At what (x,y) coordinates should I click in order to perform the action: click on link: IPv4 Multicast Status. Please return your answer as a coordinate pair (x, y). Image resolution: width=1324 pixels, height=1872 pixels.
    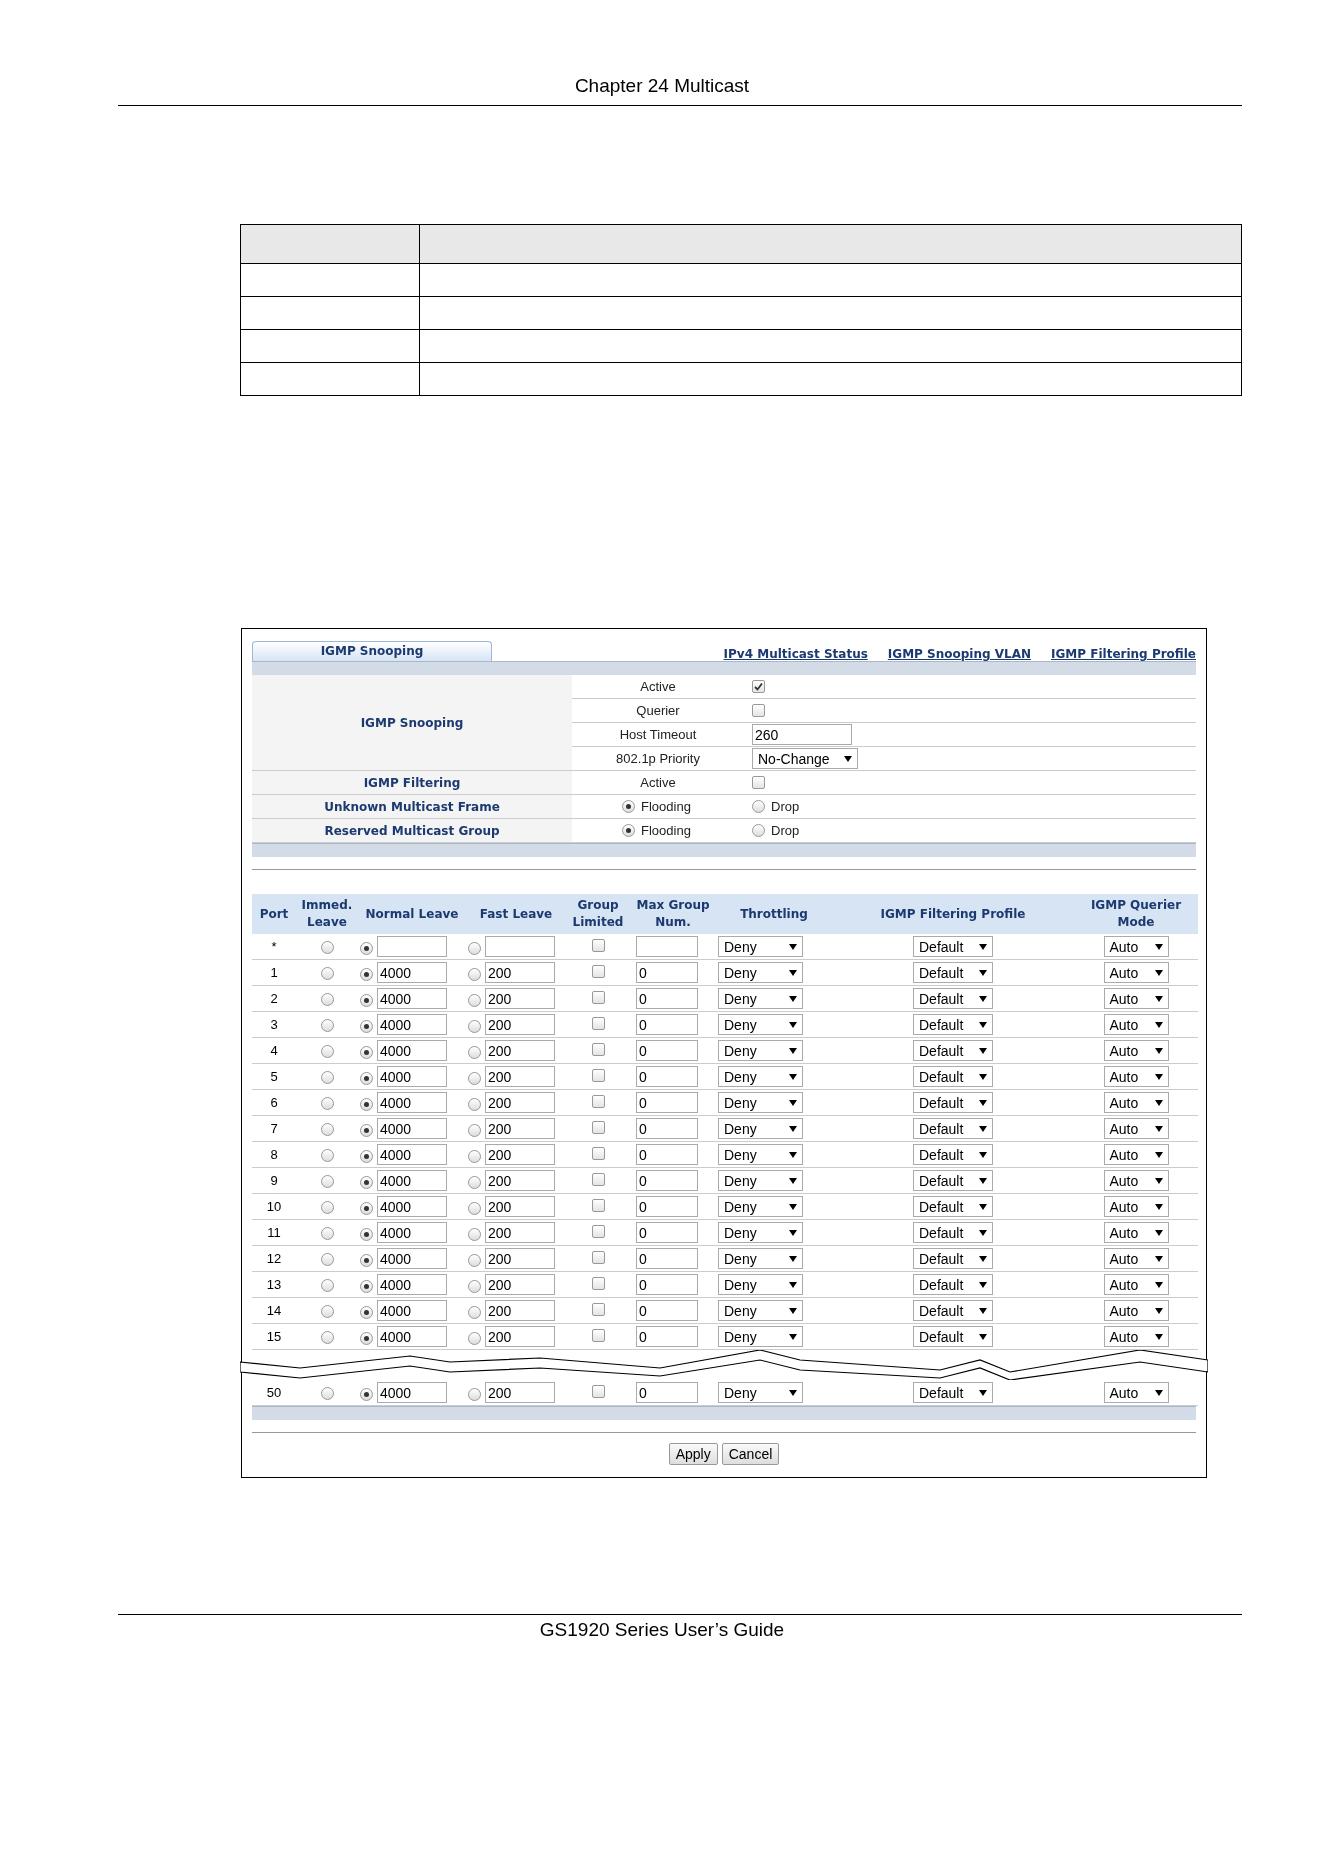
    Looking at the image, I should click on (795, 654).